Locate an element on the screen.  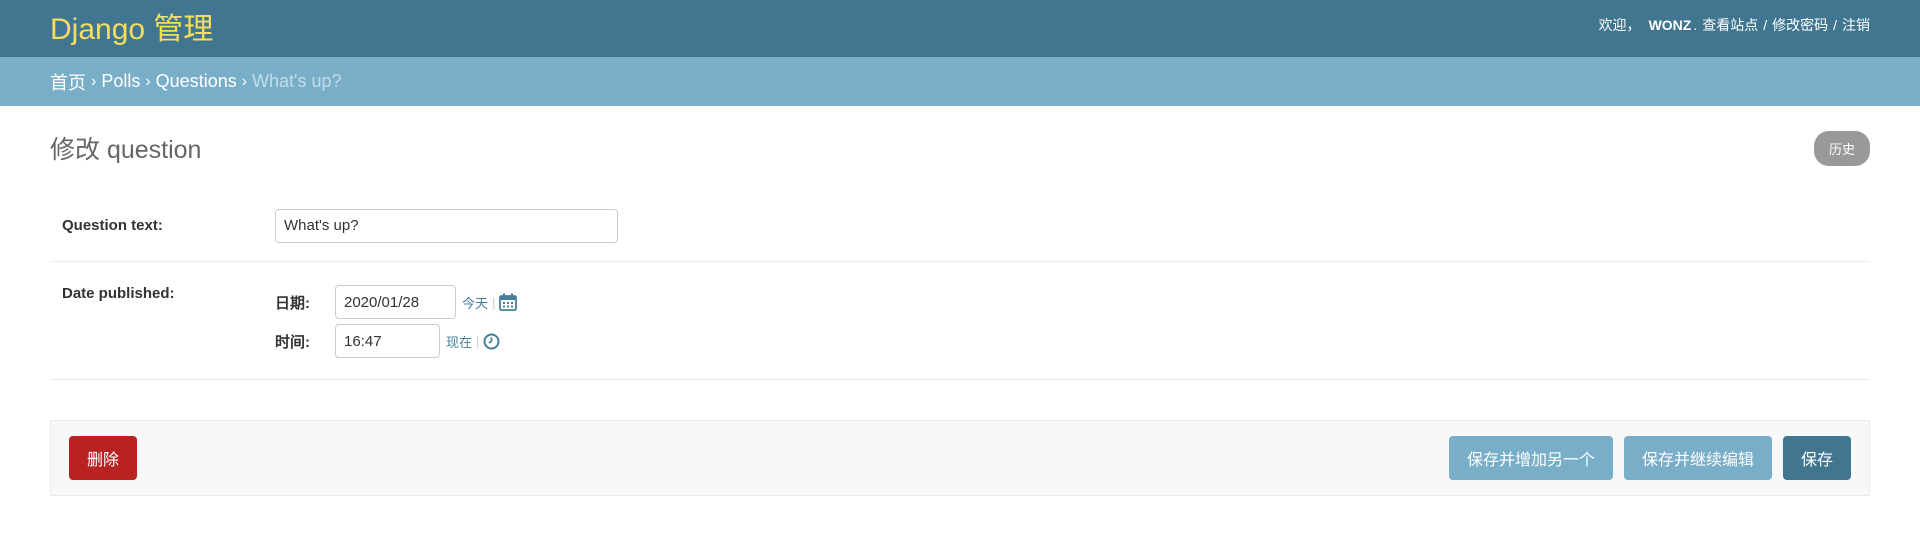
breadcrumb: 首页 › Polls › Questions › What's up? is located at coordinates (960, 81).